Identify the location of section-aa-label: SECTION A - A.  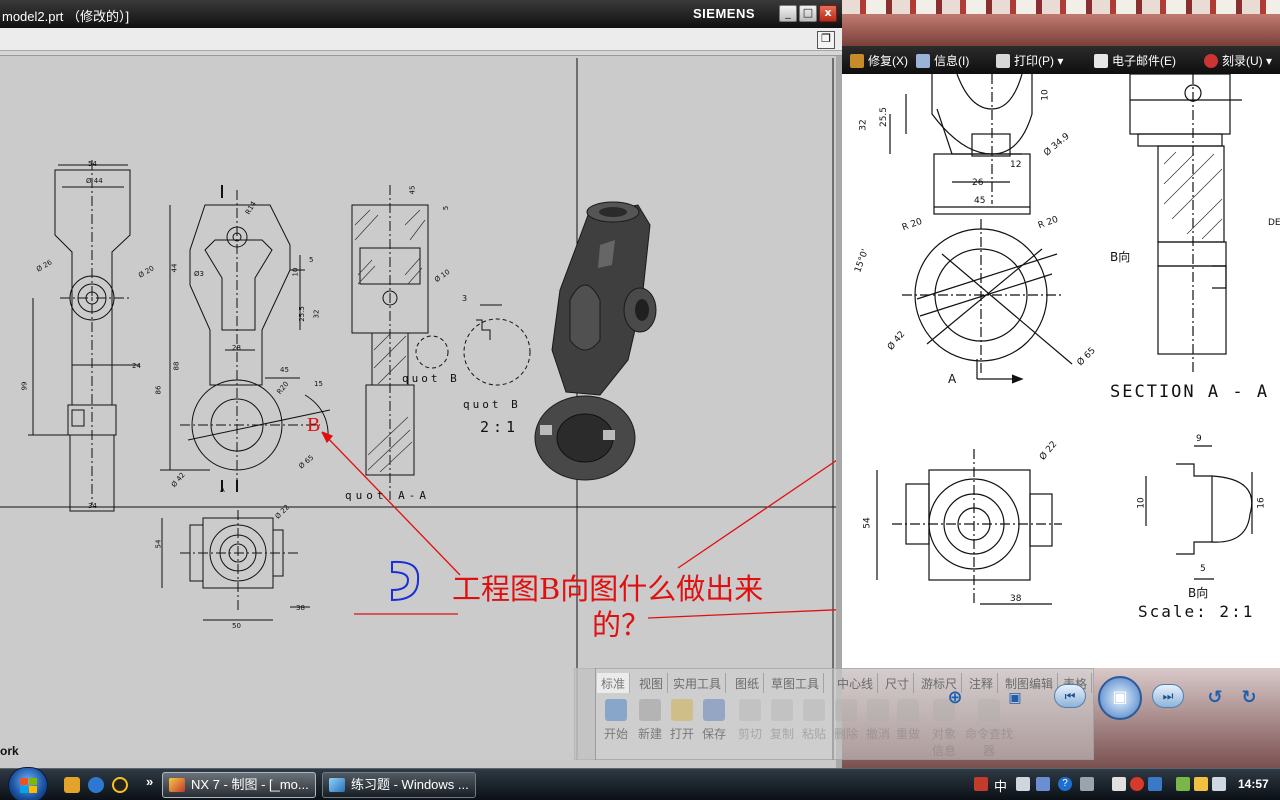
(1190, 392).